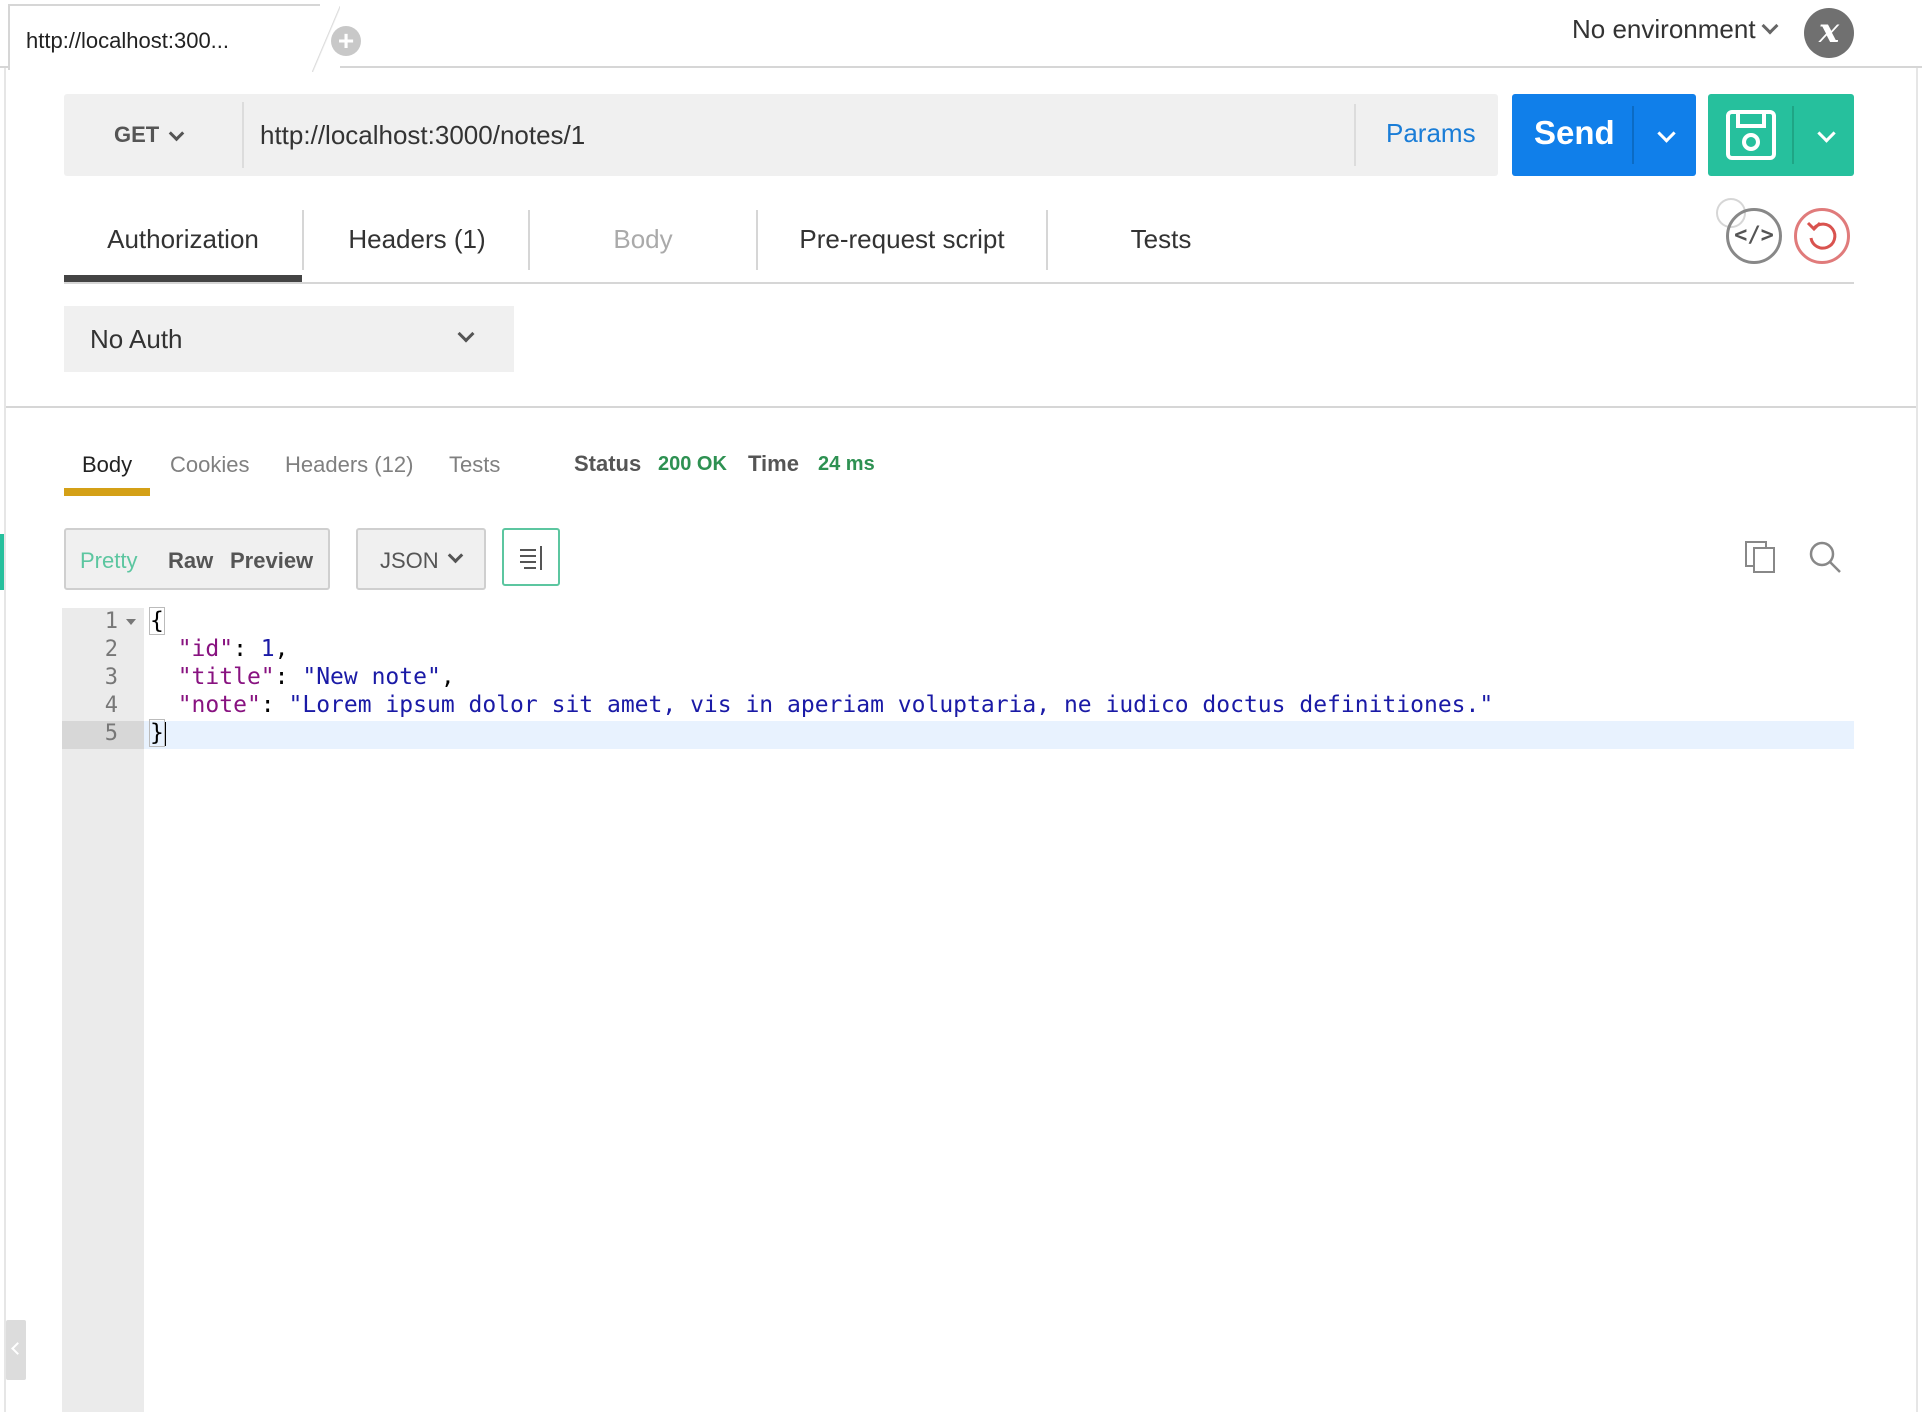  Describe the element at coordinates (289, 339) in the screenshot. I see `auth-type-select: No Auth` at that location.